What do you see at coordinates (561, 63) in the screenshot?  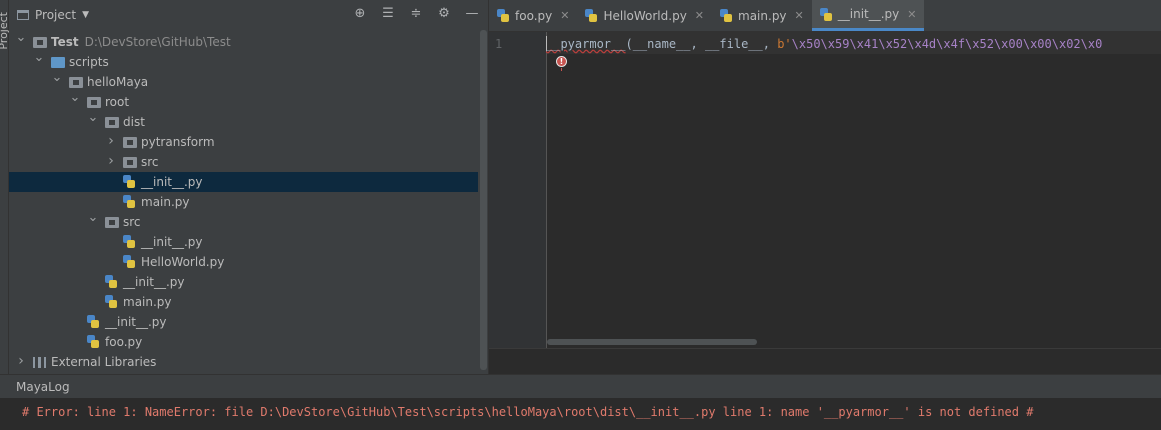 I see `error-marker-icon: !` at bounding box center [561, 63].